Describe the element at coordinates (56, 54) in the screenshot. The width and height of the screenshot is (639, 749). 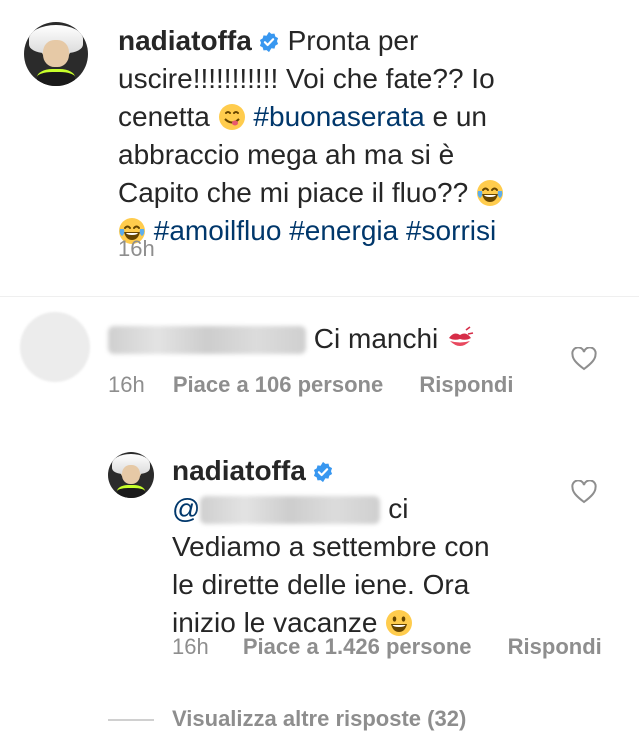
I see `post-author-avatar` at that location.